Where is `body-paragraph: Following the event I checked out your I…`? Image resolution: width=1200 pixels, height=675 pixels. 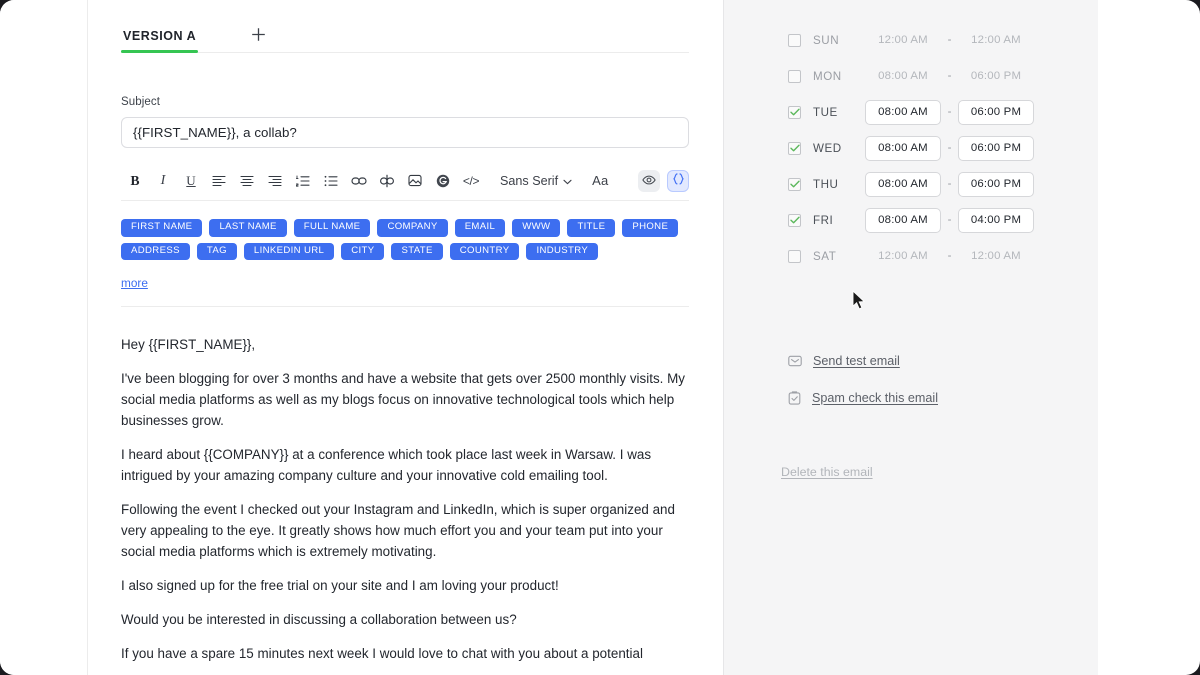 body-paragraph: Following the event I checked out your I… is located at coordinates (398, 531).